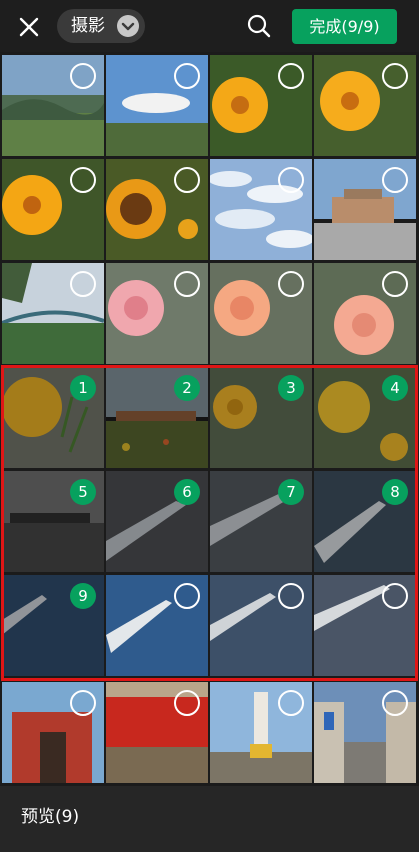  Describe the element at coordinates (187, 492) in the screenshot. I see `selection-number-badge: 6` at that location.